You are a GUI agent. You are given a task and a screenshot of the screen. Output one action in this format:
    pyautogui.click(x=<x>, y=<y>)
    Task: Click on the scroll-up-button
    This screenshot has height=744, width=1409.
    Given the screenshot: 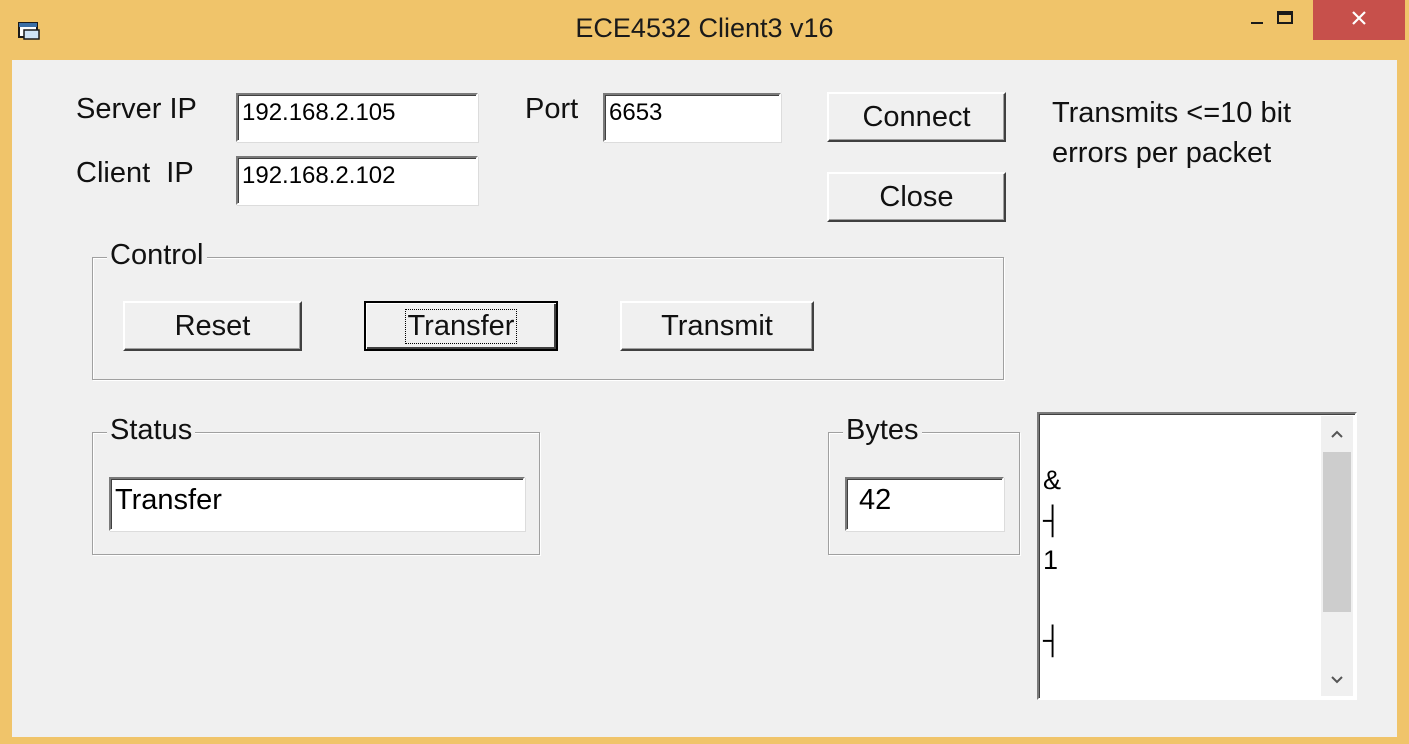 What is the action you would take?
    pyautogui.click(x=1337, y=433)
    